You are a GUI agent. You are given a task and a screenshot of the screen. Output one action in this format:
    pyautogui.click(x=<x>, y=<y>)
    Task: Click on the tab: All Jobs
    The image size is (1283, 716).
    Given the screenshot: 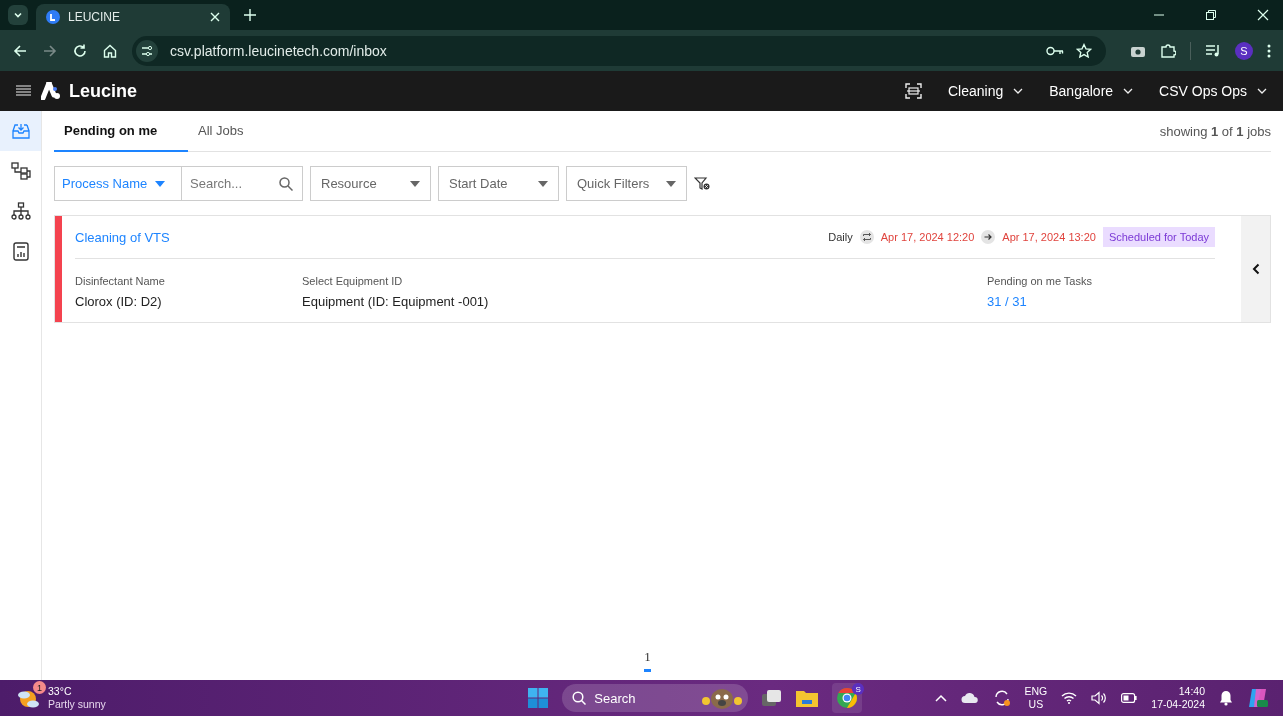 What is the action you would take?
    pyautogui.click(x=255, y=131)
    